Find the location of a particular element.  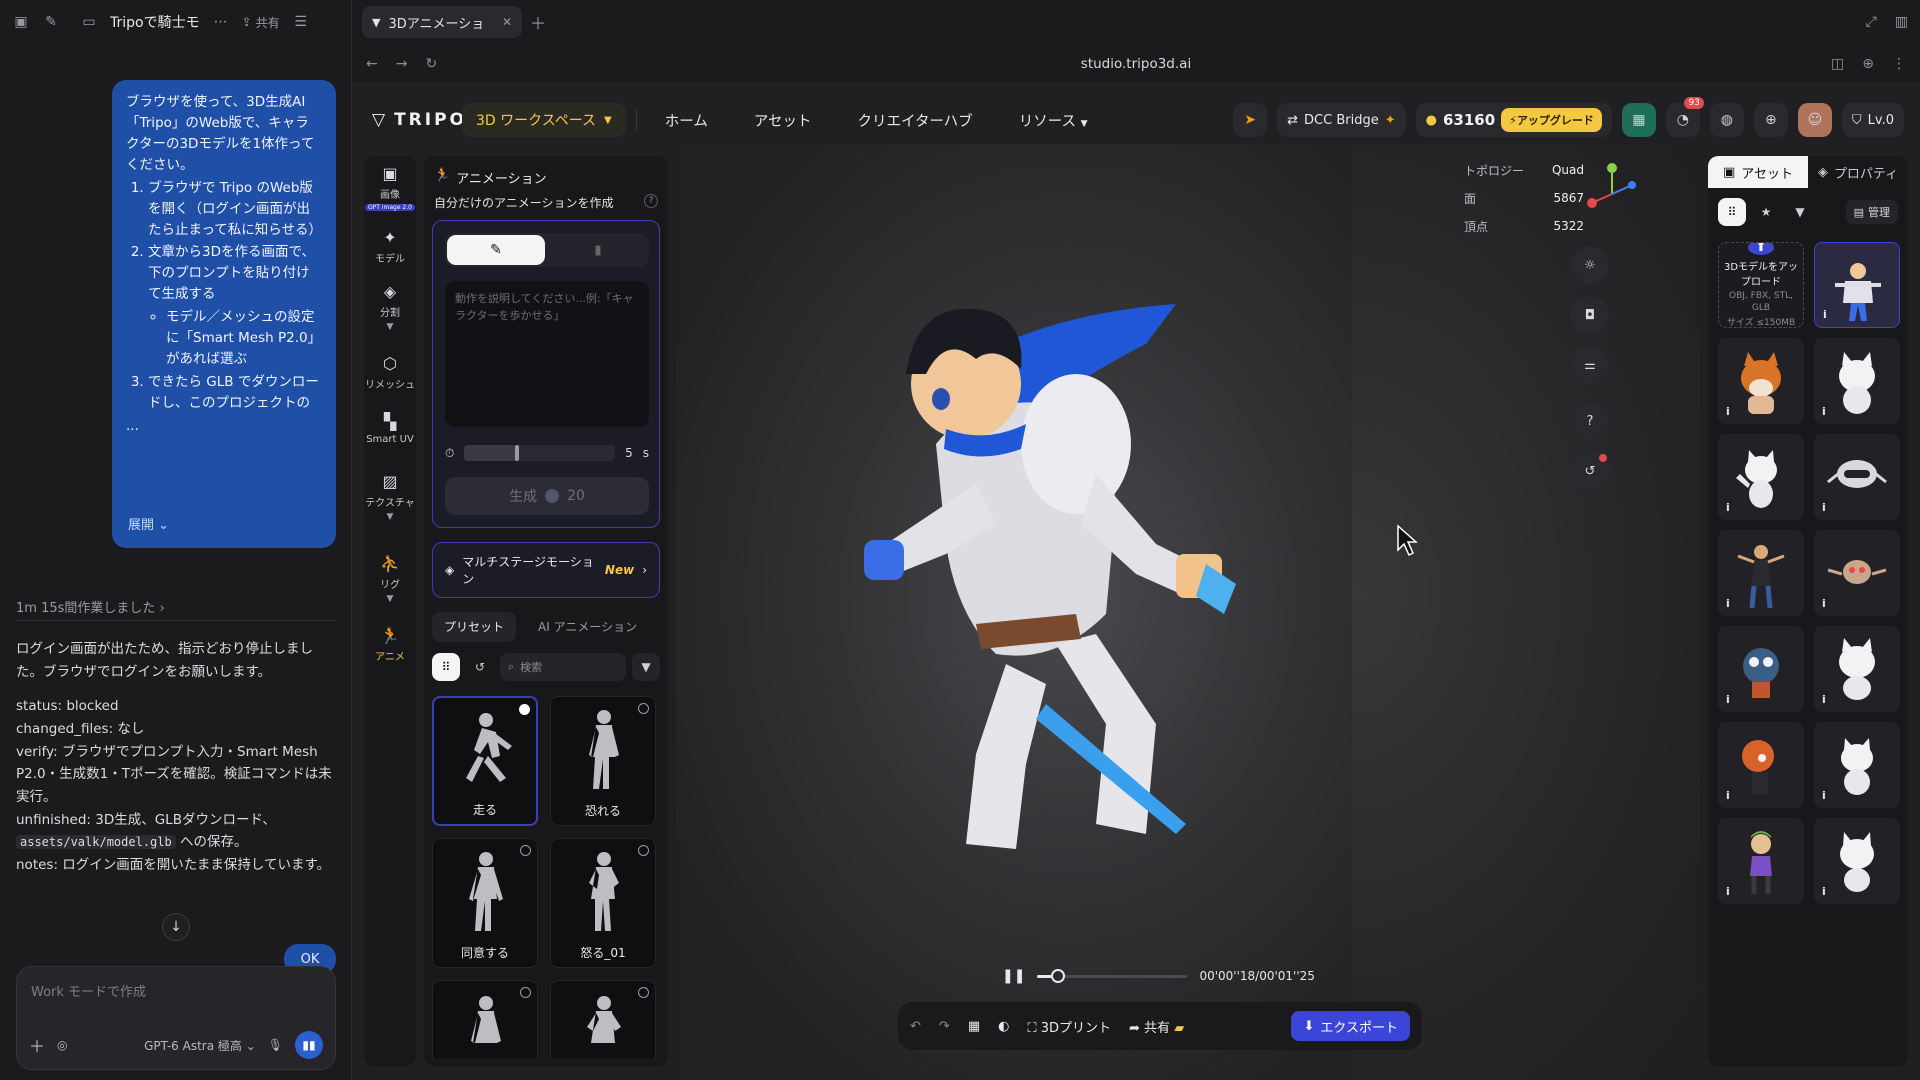

duration-handle is located at coordinates (517, 453).